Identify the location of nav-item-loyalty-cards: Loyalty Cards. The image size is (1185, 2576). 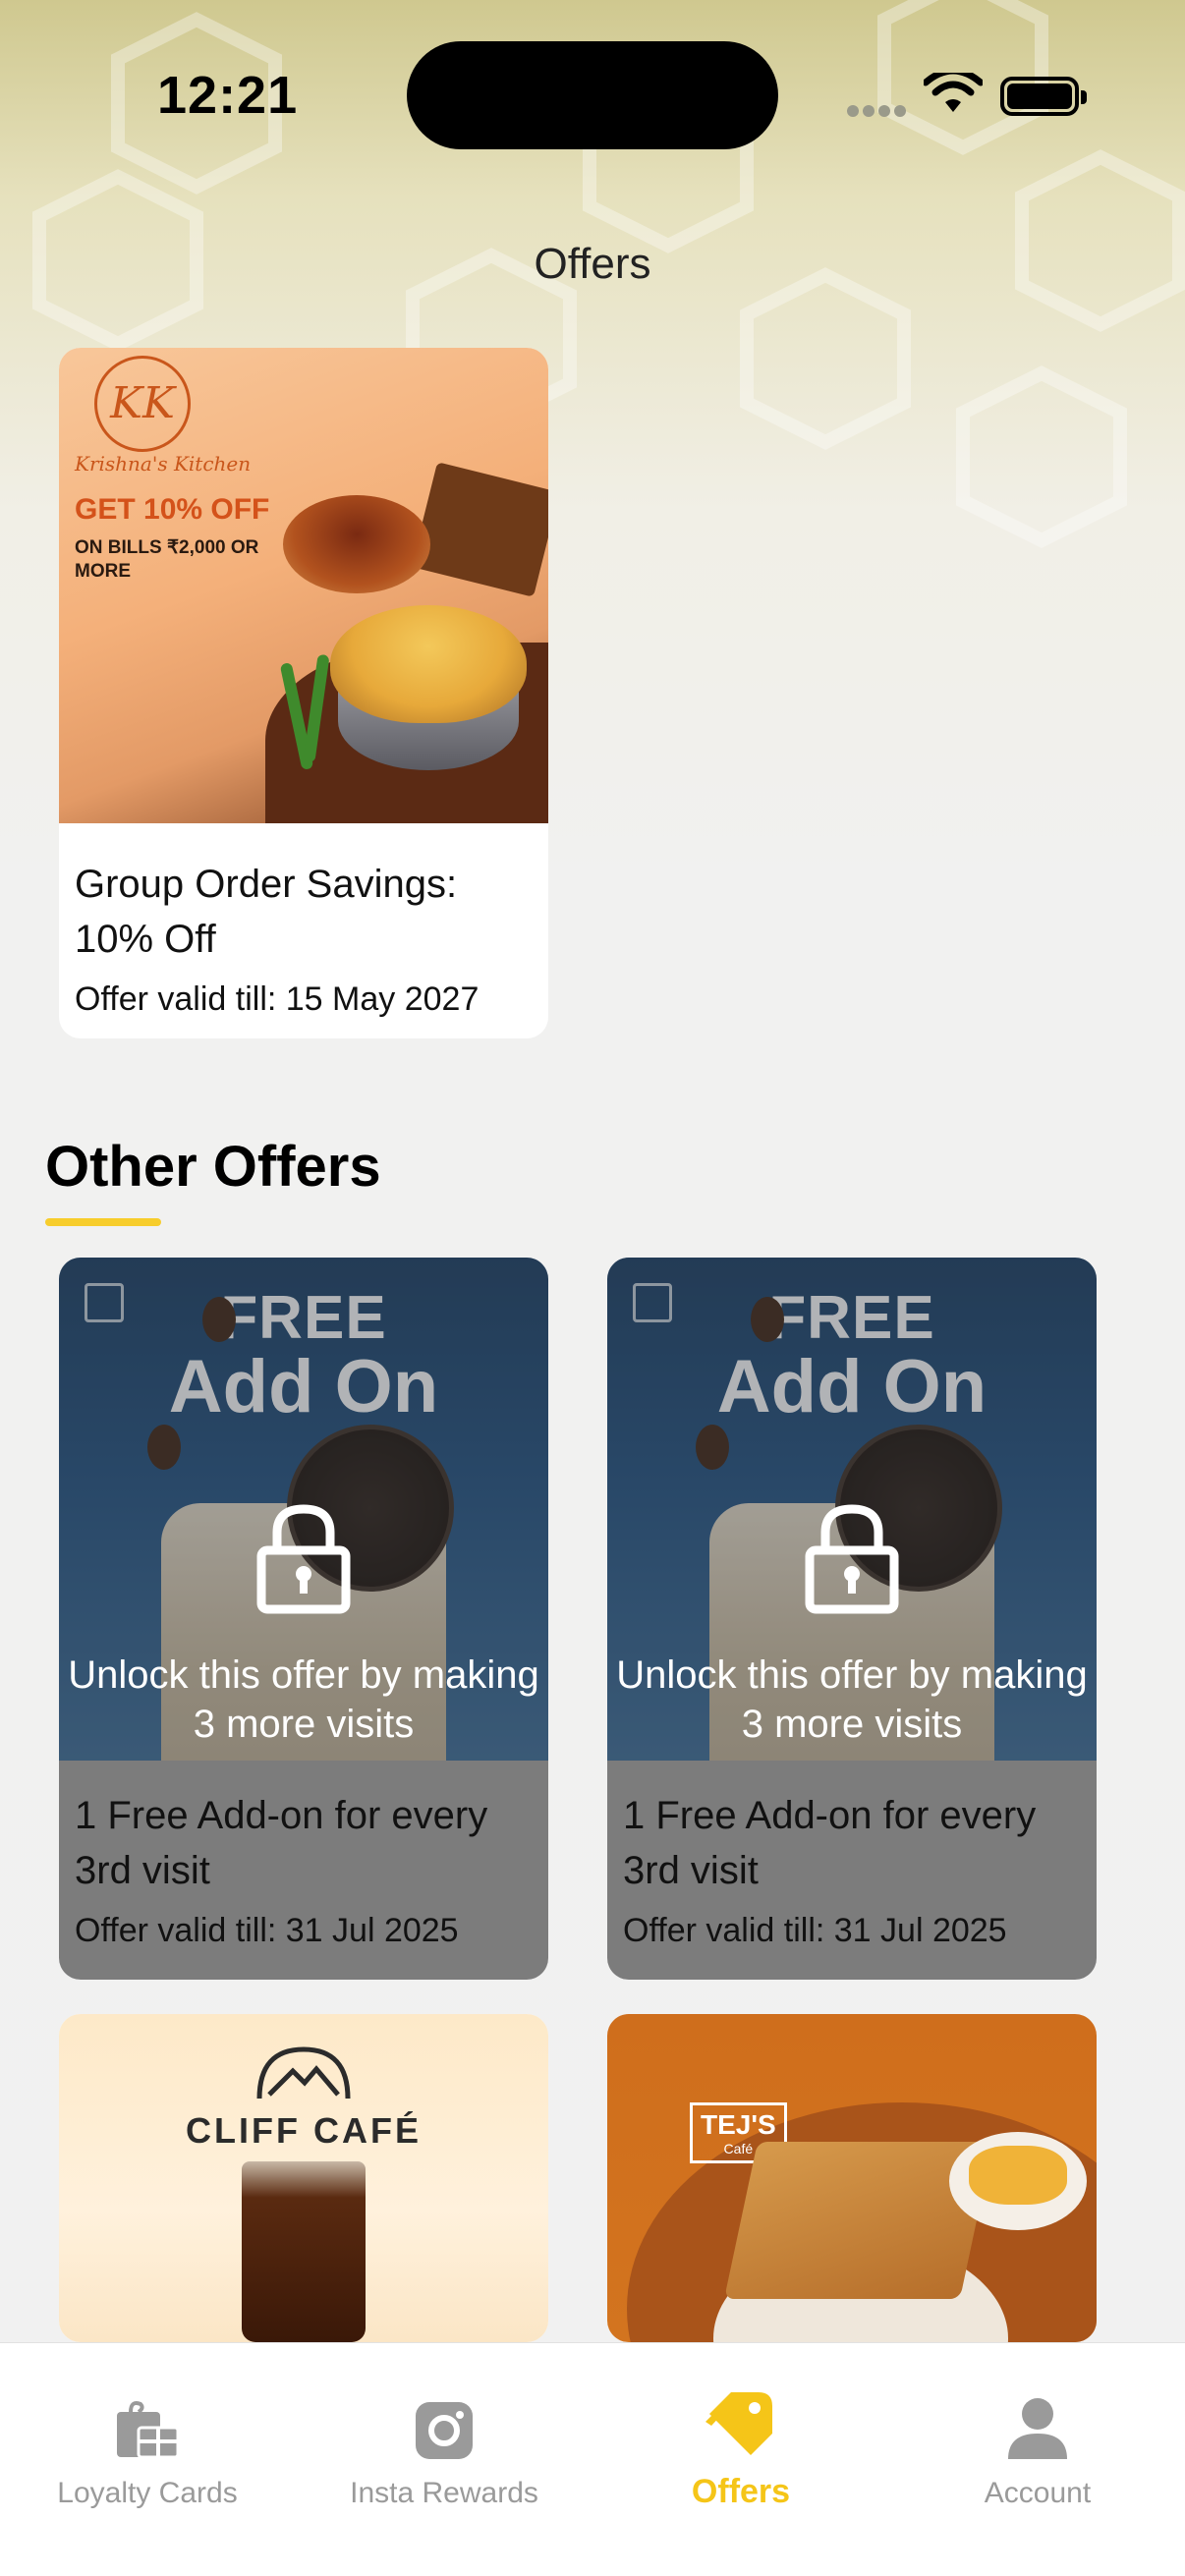
(148, 2446).